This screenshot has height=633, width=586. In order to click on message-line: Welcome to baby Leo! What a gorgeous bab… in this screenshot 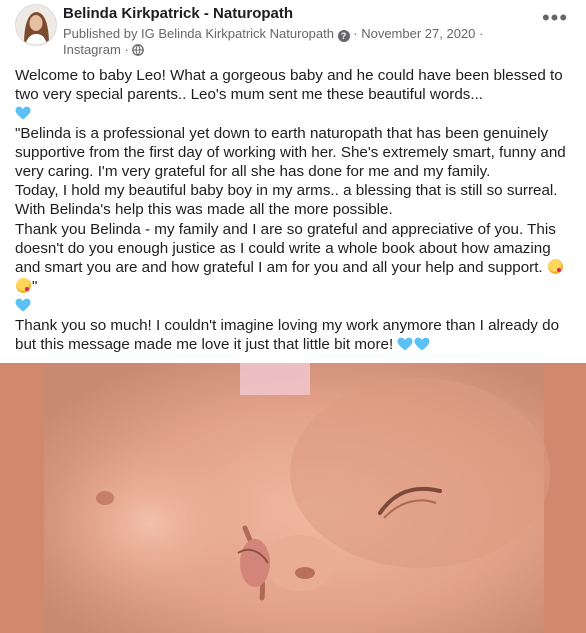, I will do `click(289, 85)`.